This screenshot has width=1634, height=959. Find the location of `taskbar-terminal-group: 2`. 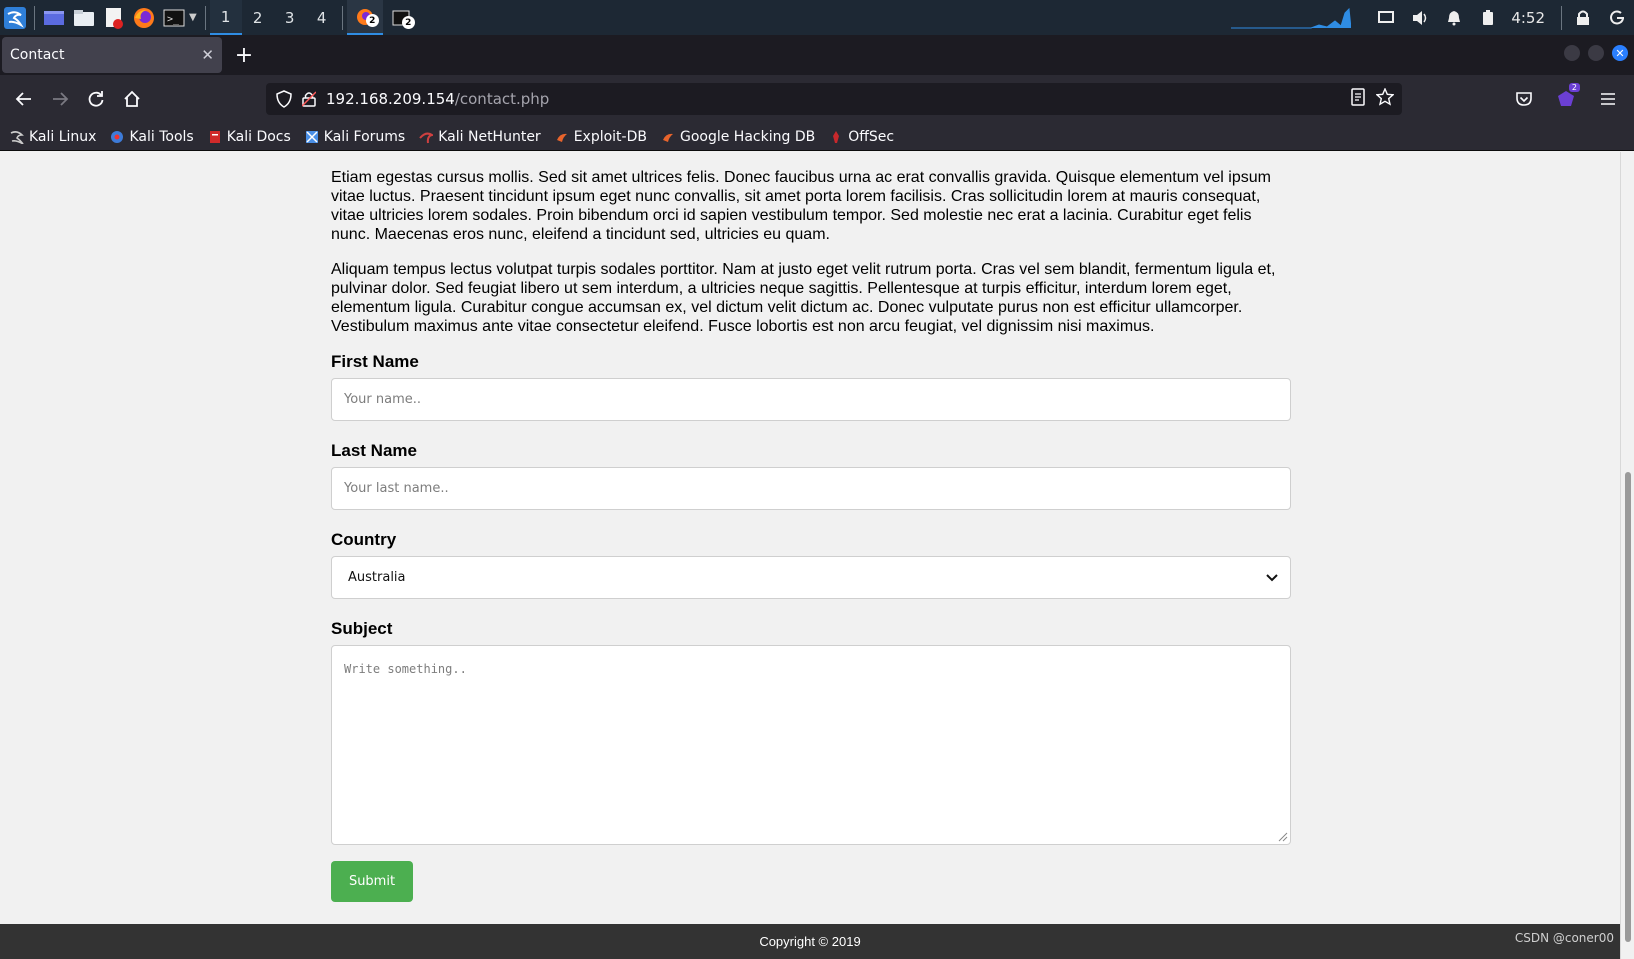

taskbar-terminal-group: 2 is located at coordinates (401, 17).